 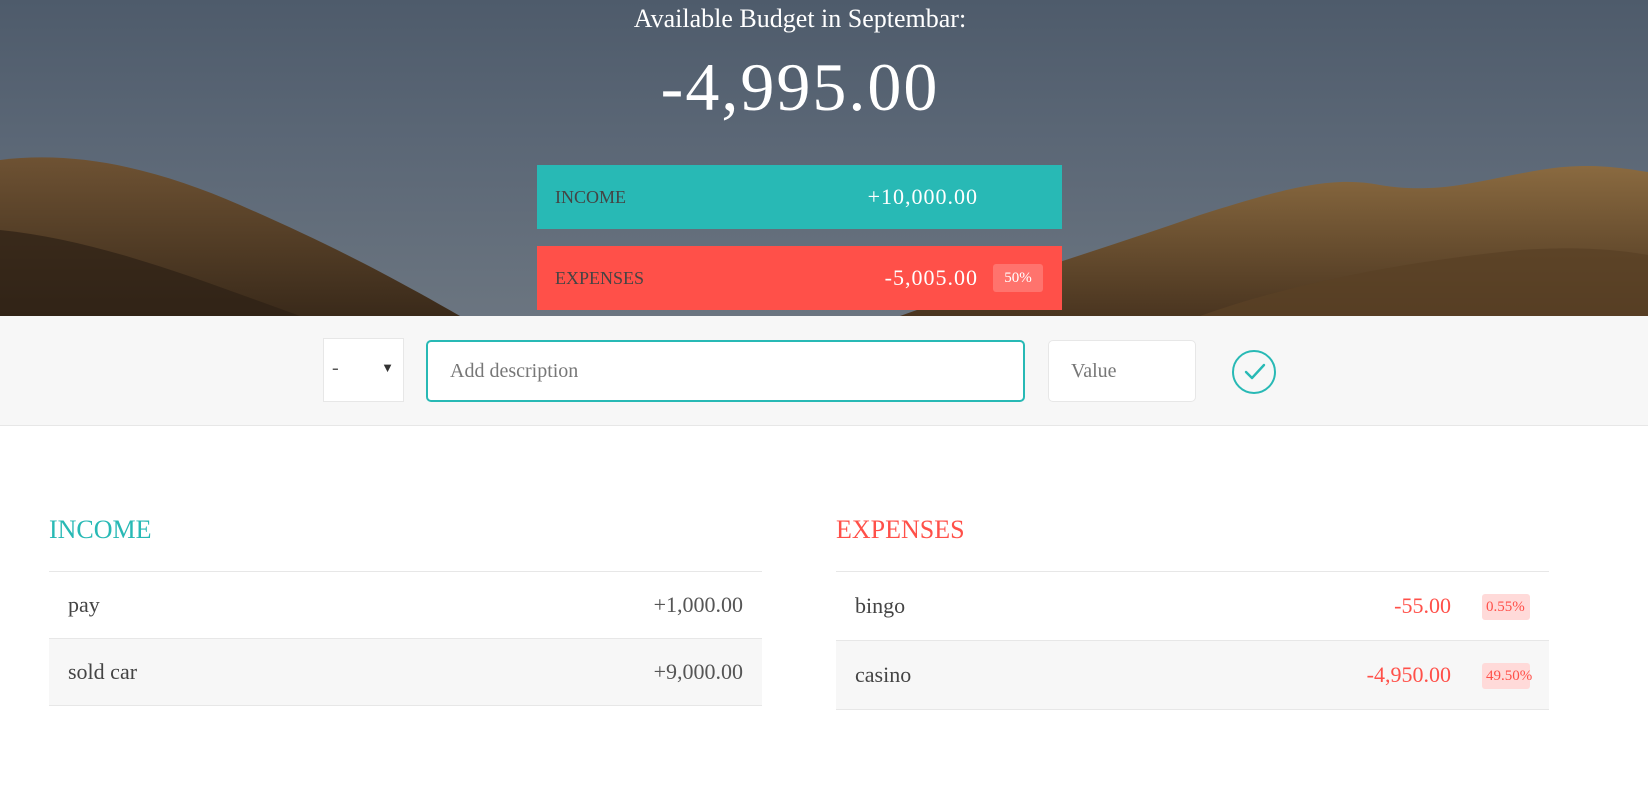 I want to click on expenses-summary: Expenses -5,005.00 50%, so click(x=799, y=278).